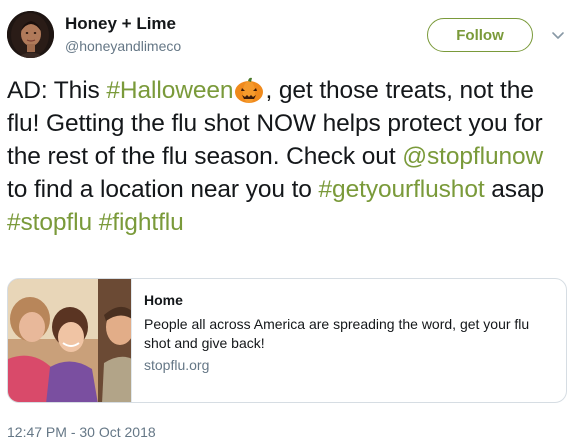  I want to click on card-domain: stopflu.org, so click(177, 365).